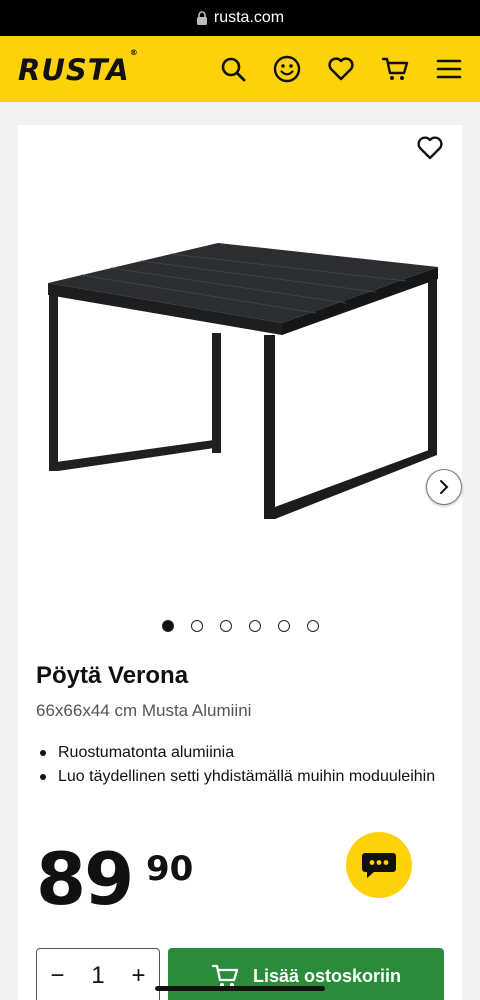  I want to click on account-smiley-icon, so click(287, 69).